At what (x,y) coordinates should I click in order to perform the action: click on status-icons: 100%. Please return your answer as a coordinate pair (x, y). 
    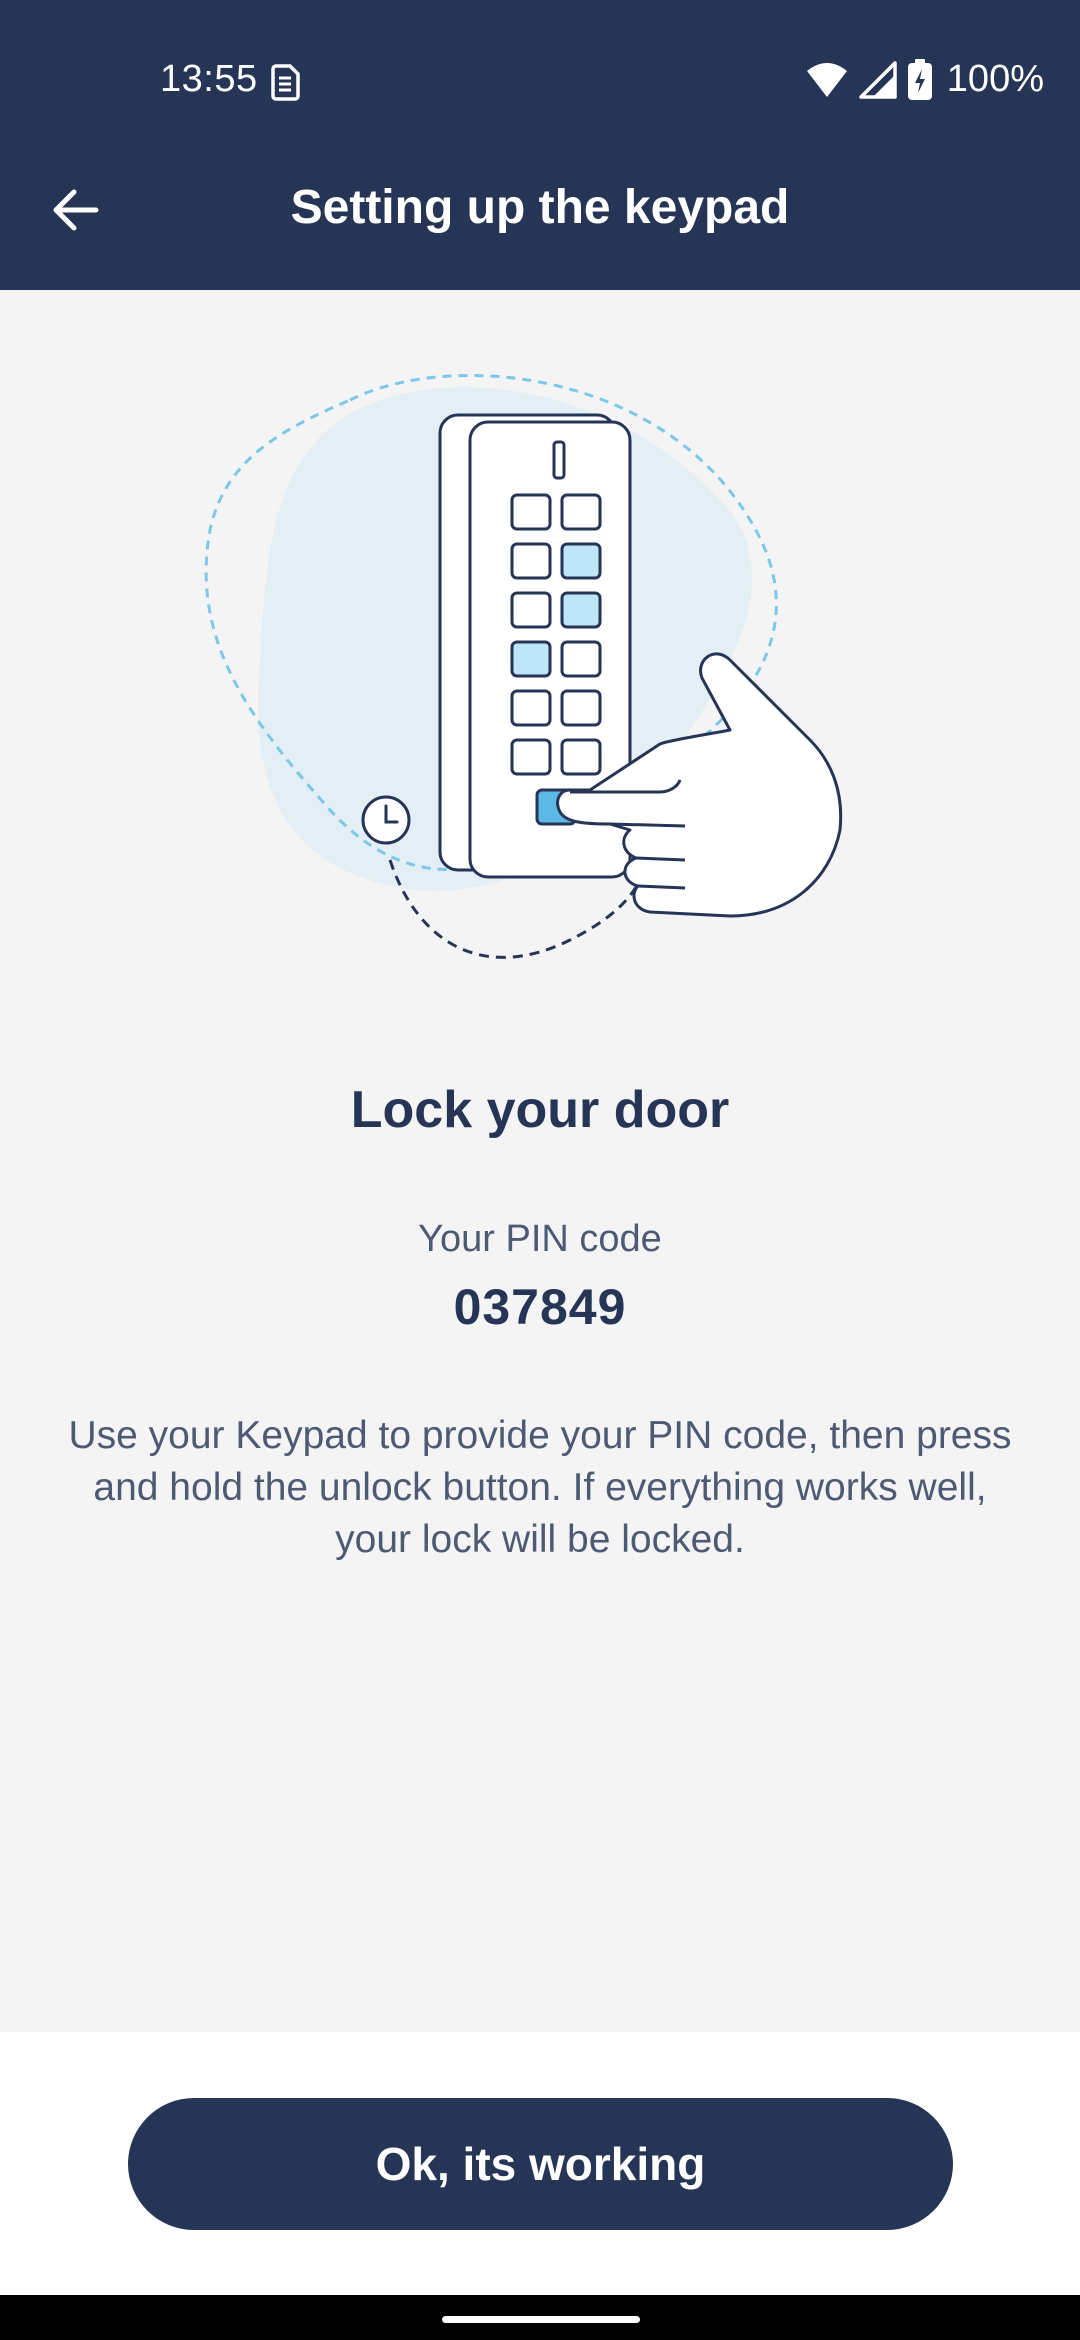
    Looking at the image, I should click on (924, 79).